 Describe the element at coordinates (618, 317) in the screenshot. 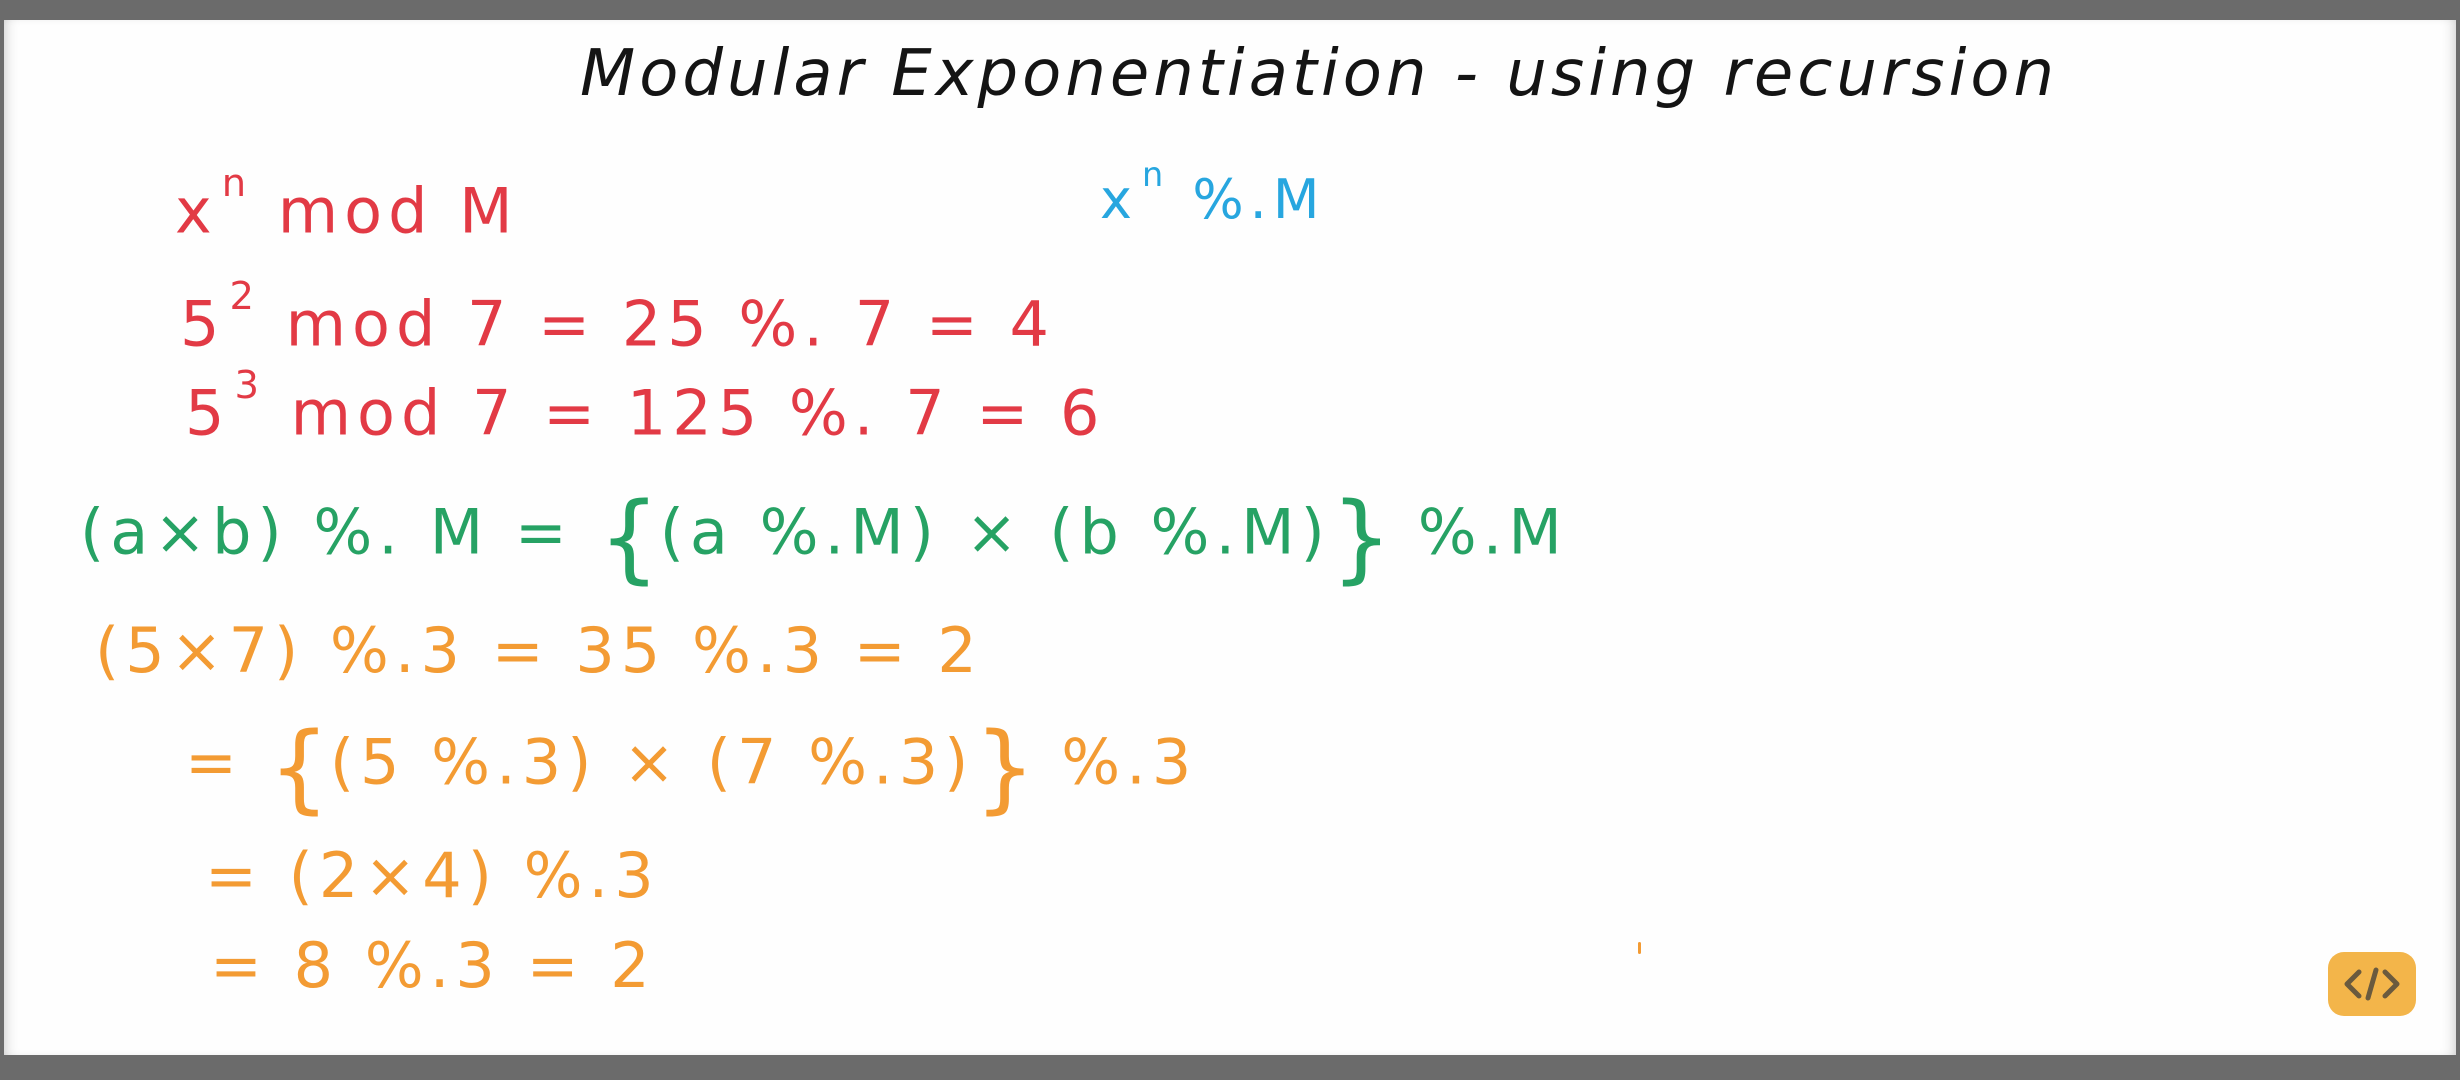

I see `example-5-squared-mod-7: 52 mod 7 = 25 %. 7 = 4` at that location.